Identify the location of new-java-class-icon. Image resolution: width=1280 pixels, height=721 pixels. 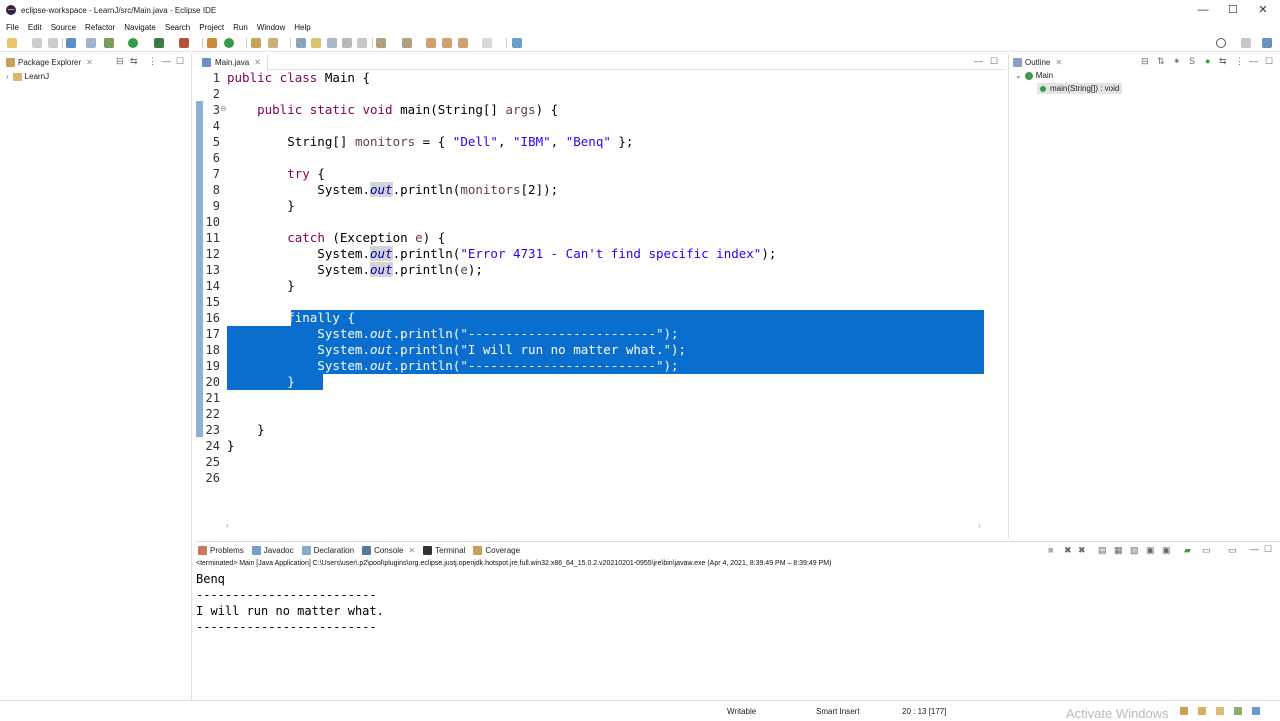
(229, 43).